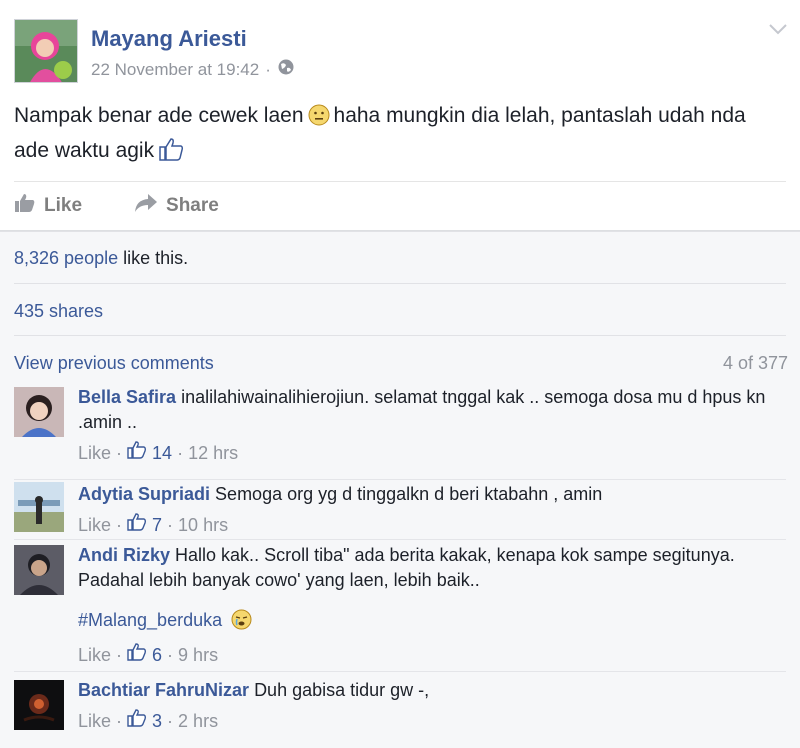  I want to click on hashtag-link: #Malang_berduka, so click(150, 620).